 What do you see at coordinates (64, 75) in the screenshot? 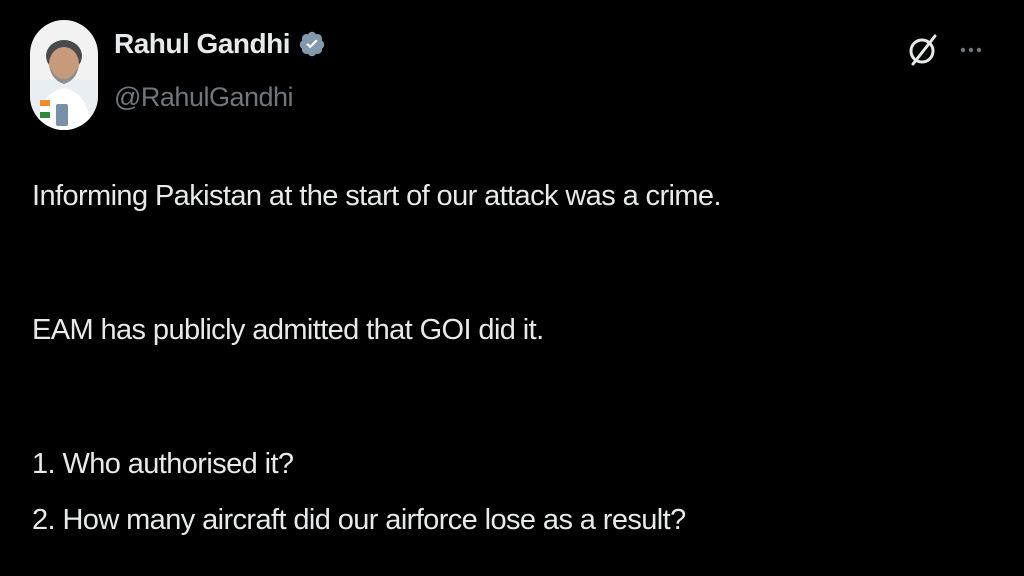
I see `avatar` at bounding box center [64, 75].